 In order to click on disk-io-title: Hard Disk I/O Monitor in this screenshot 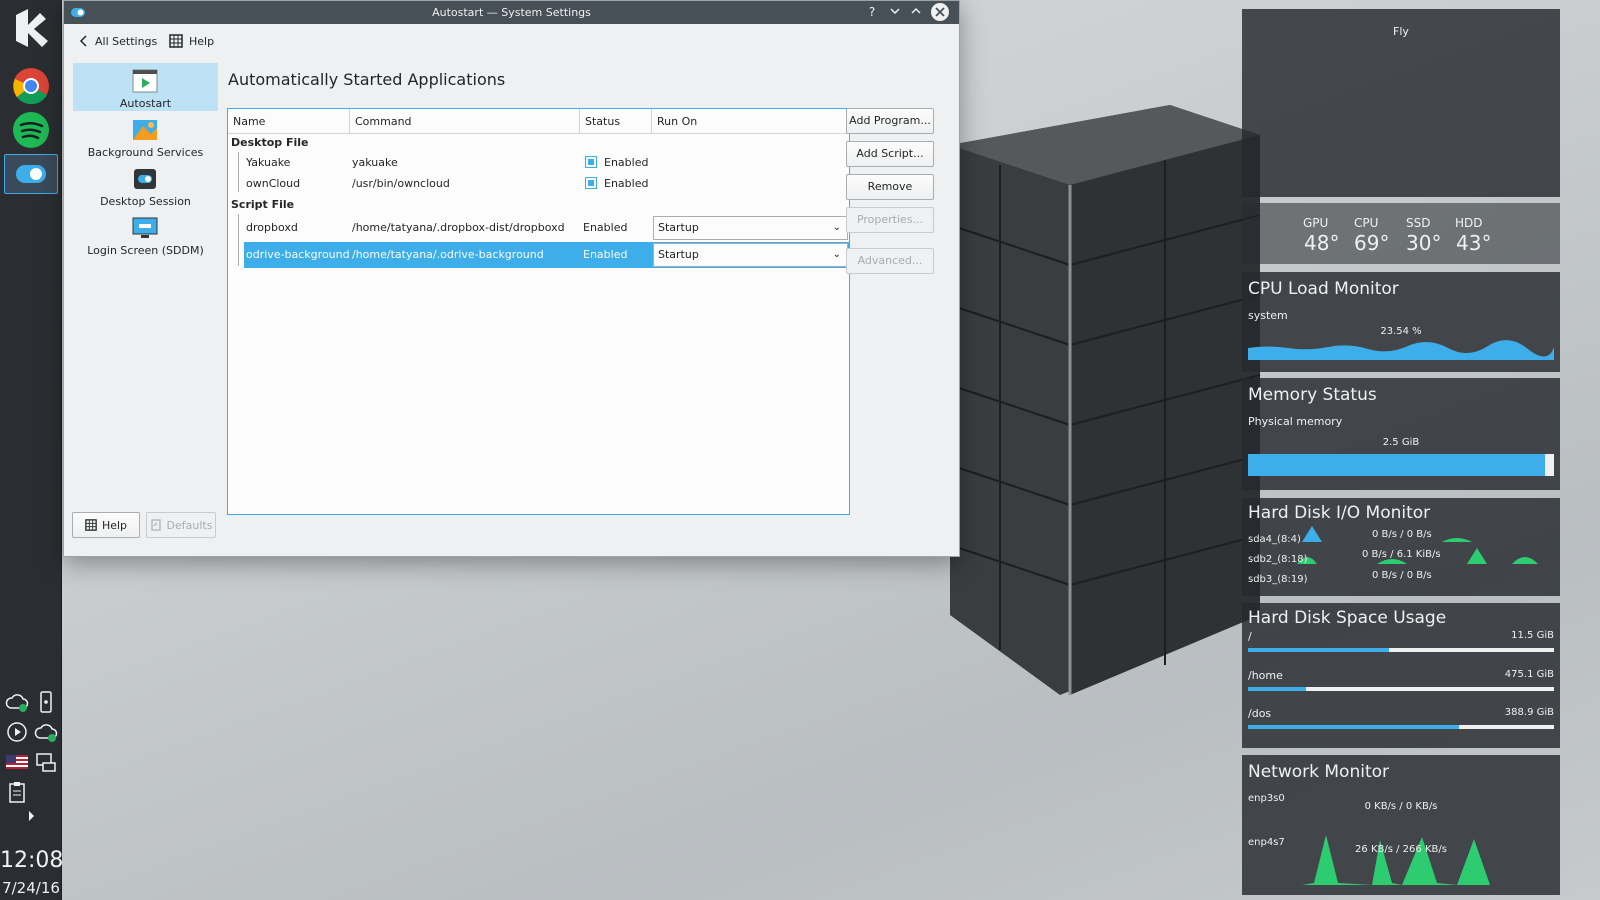, I will do `click(1339, 513)`.